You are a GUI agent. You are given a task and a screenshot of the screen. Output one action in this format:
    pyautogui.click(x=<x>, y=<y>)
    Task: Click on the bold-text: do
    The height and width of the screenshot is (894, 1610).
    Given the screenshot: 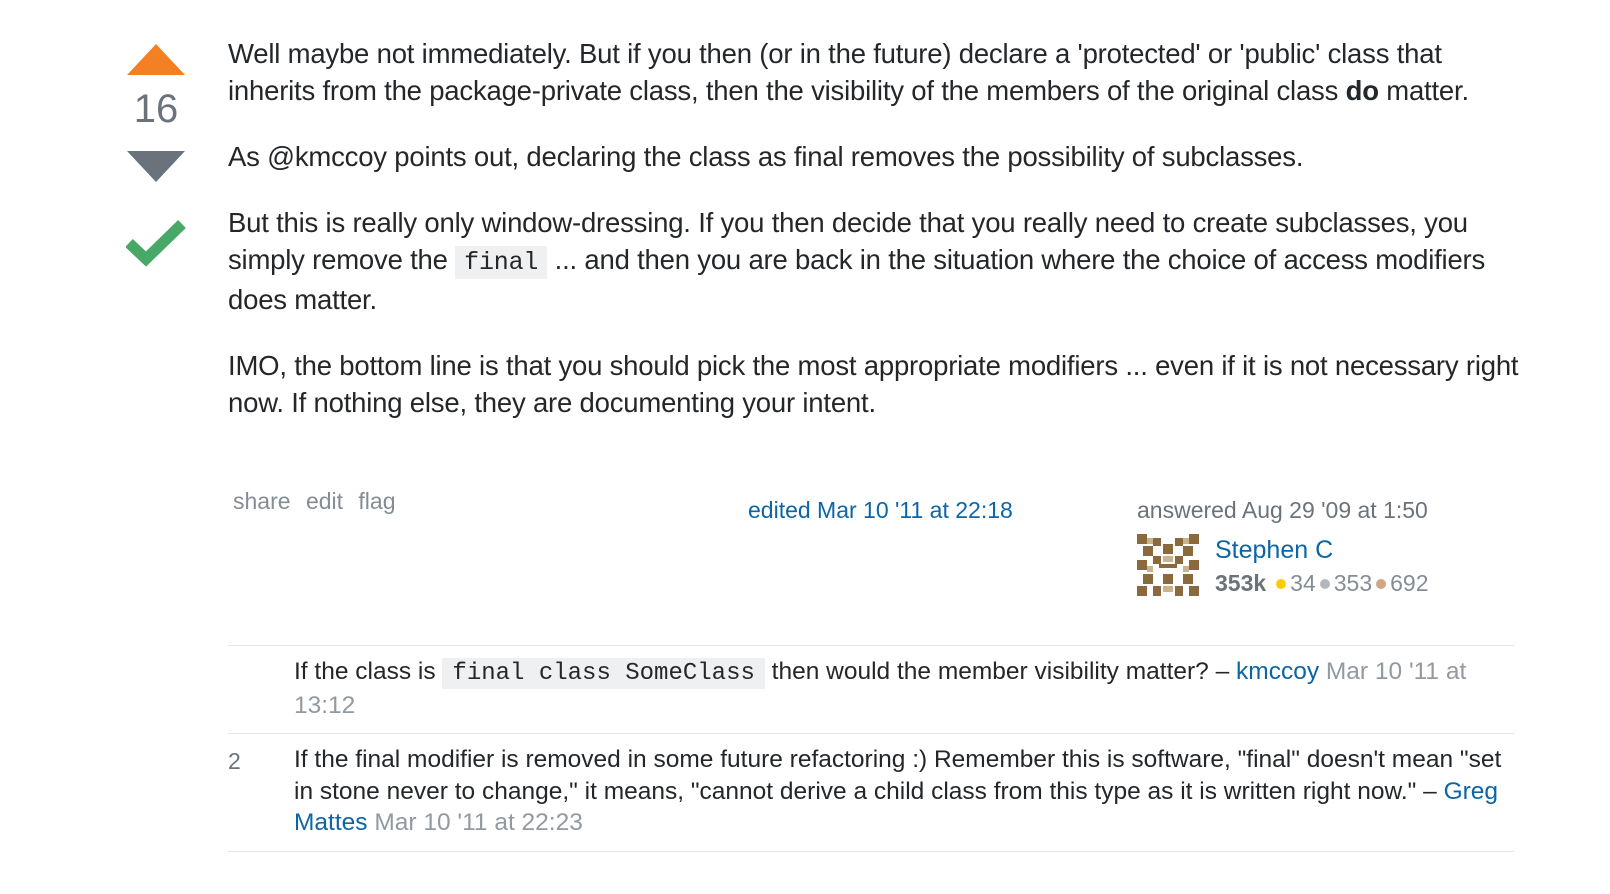 What is the action you would take?
    pyautogui.click(x=1362, y=90)
    